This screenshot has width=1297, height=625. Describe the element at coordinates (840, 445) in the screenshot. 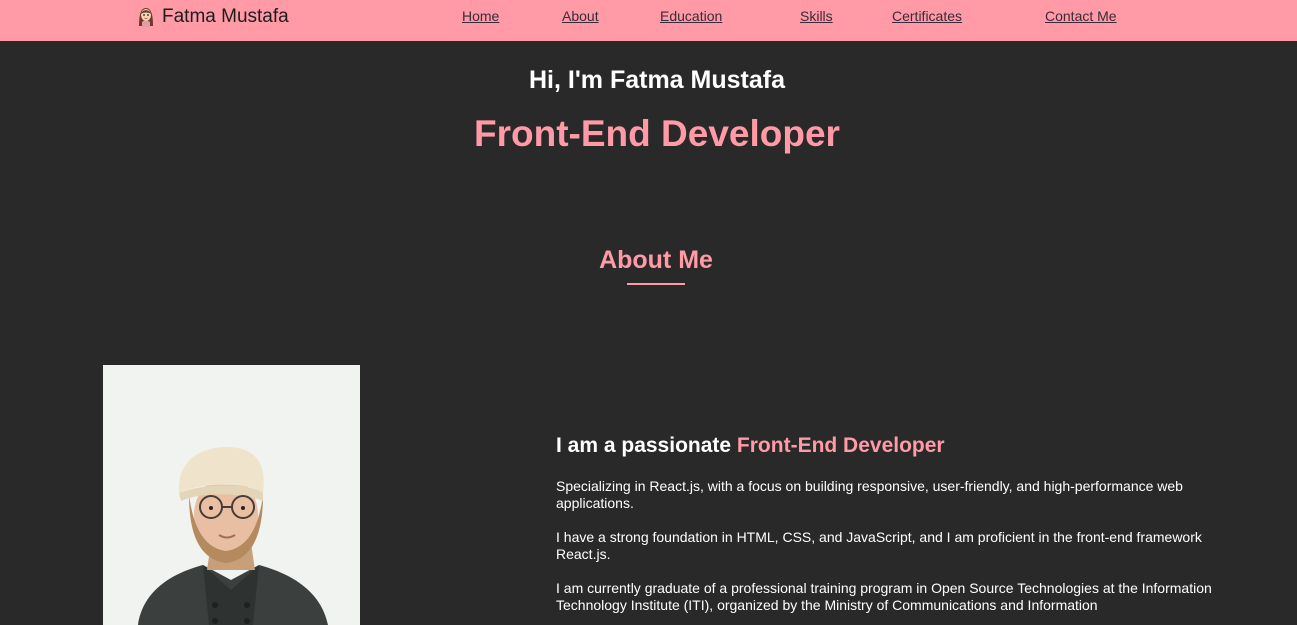

I see `about-heading-accent: Front-End Developer` at that location.